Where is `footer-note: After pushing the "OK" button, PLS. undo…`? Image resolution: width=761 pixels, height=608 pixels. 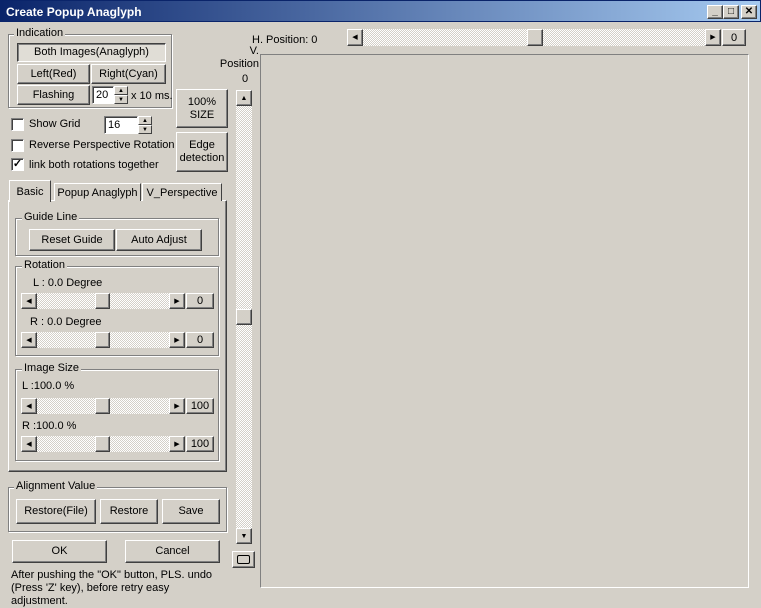
footer-note: After pushing the "OK" button, PLS. undo… is located at coordinates (112, 588).